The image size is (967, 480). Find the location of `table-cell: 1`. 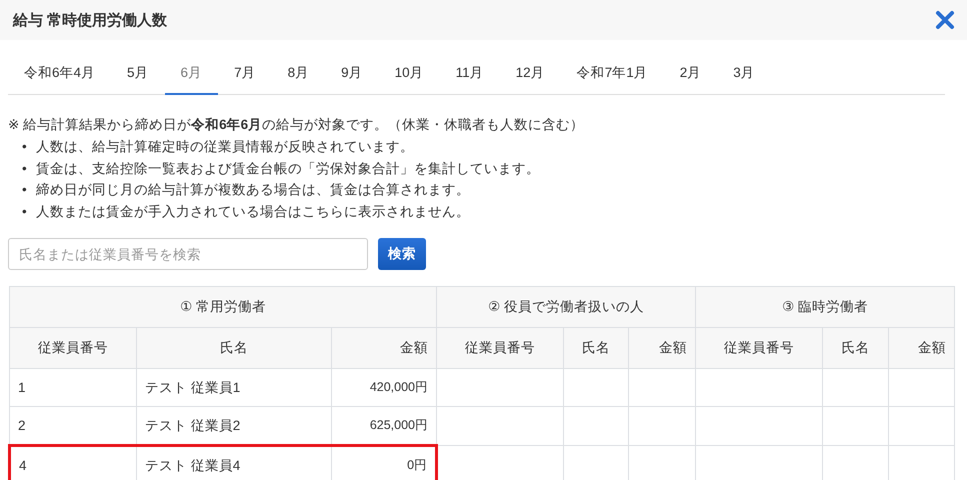

table-cell: 1 is located at coordinates (73, 387).